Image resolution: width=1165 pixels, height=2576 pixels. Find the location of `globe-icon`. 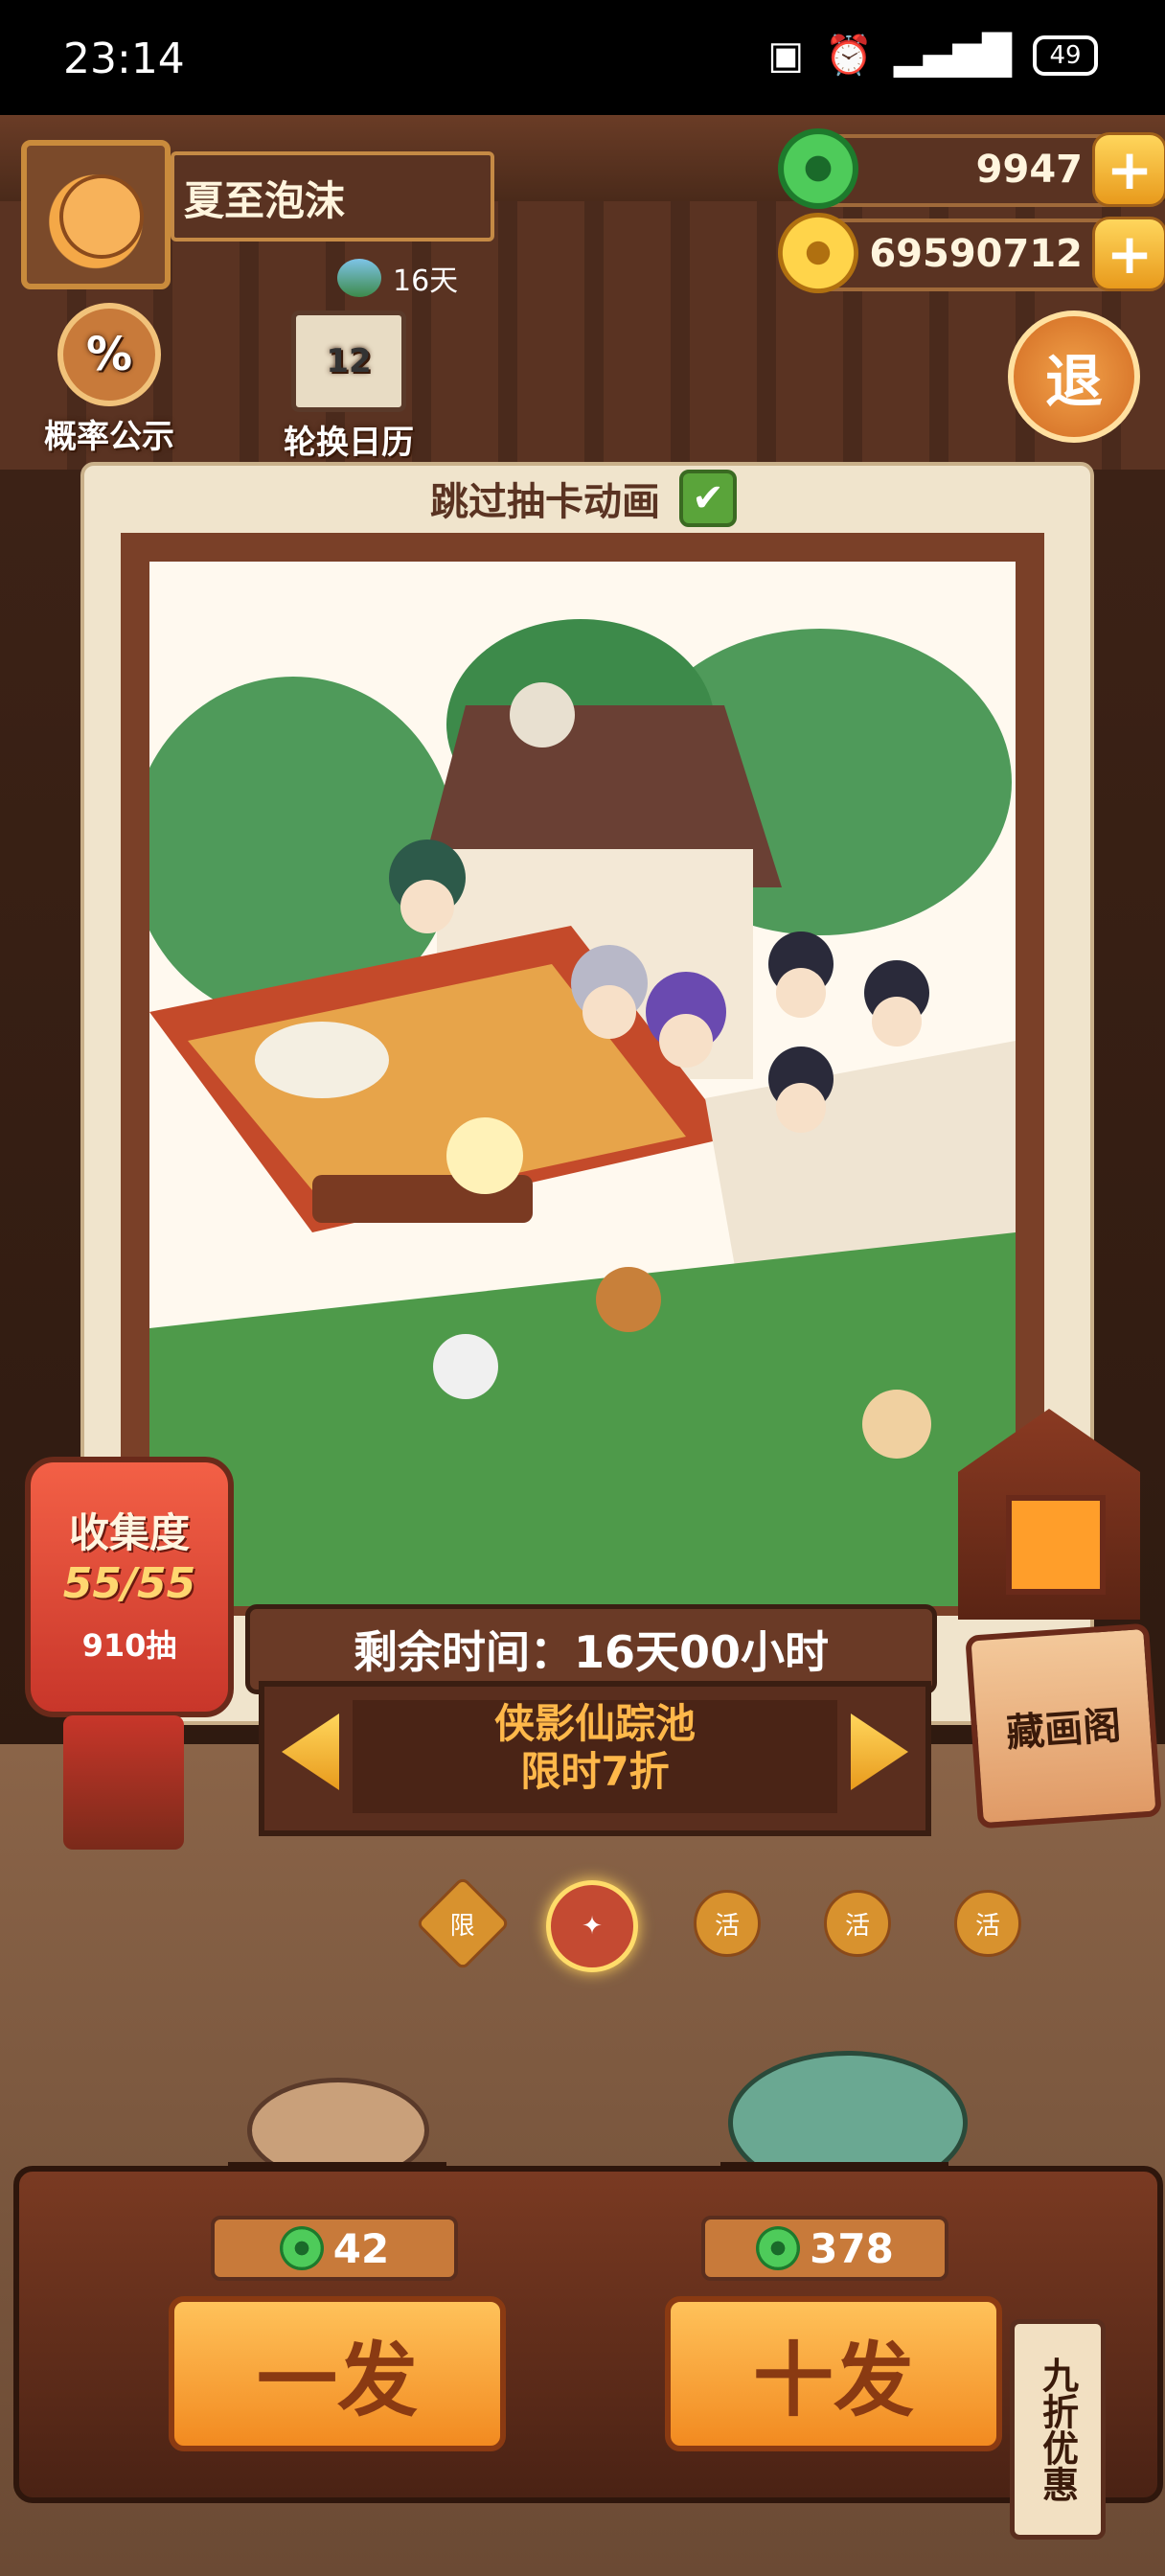

globe-icon is located at coordinates (359, 278).